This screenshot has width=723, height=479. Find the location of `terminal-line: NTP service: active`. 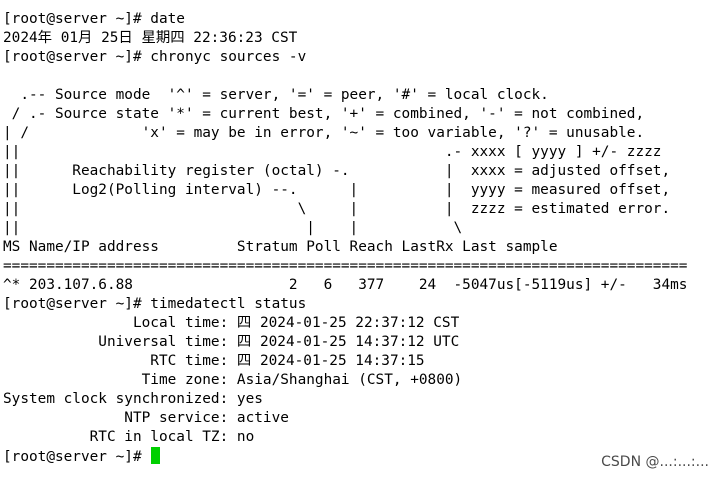

terminal-line: NTP service: active is located at coordinates (146, 418).